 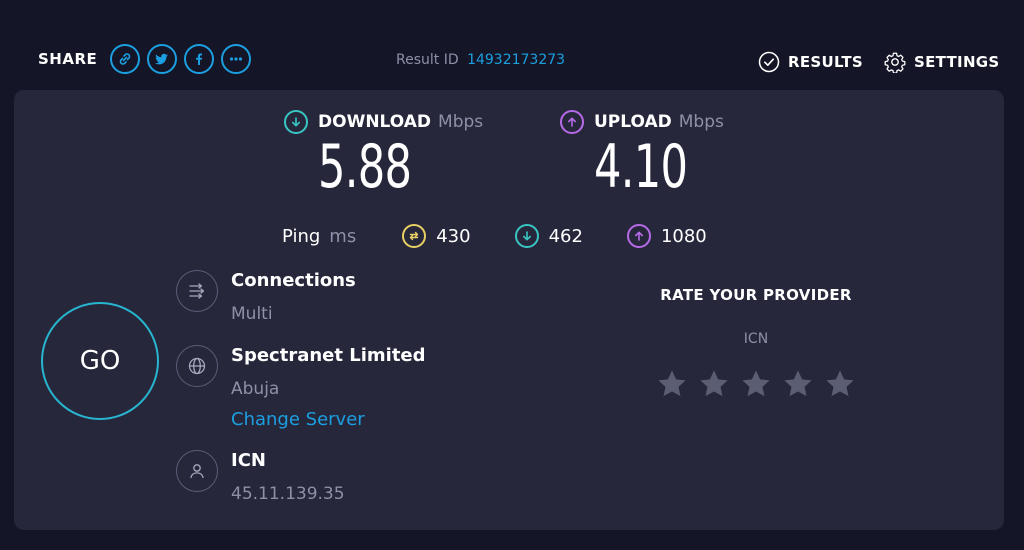 I want to click on star-4-button, so click(x=798, y=384).